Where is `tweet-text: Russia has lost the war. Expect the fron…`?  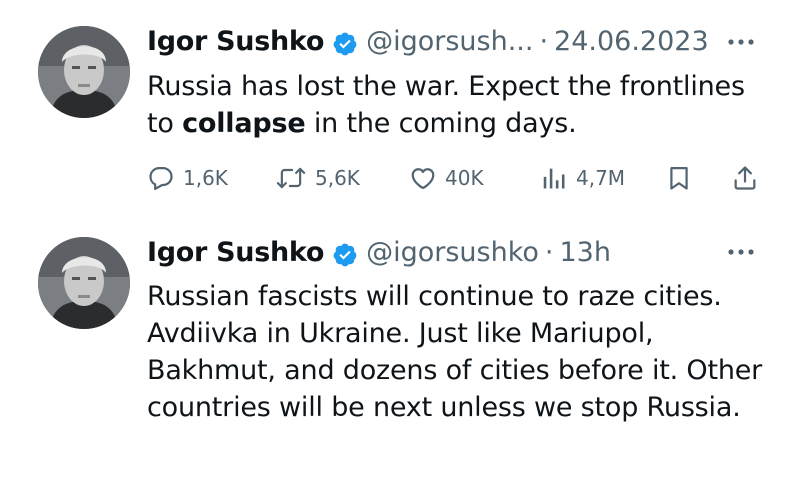 tweet-text: Russia has lost the war. Expect the fron… is located at coordinates (462, 105).